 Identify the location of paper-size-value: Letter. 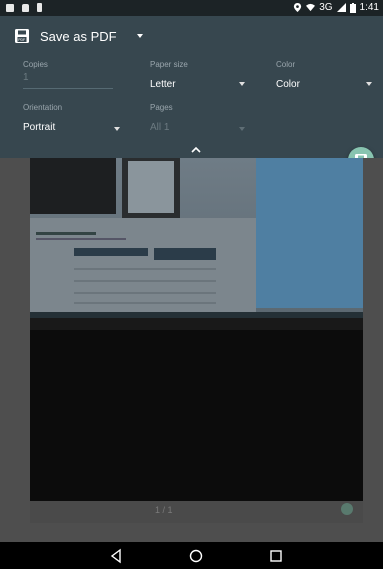
(163, 84).